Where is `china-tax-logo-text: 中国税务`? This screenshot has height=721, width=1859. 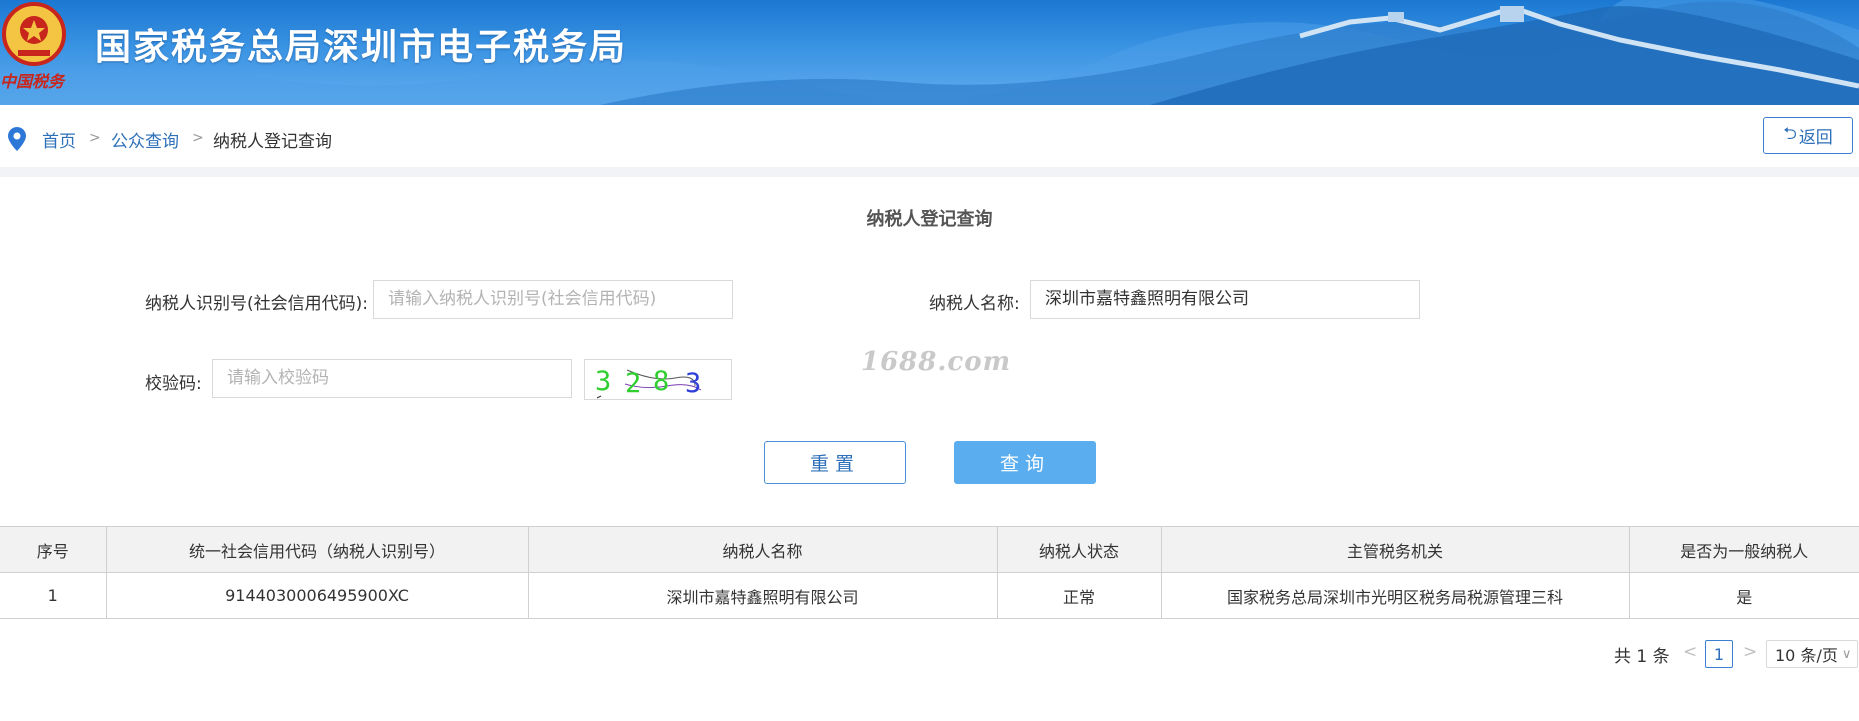
china-tax-logo-text: 中国税务 is located at coordinates (32, 81).